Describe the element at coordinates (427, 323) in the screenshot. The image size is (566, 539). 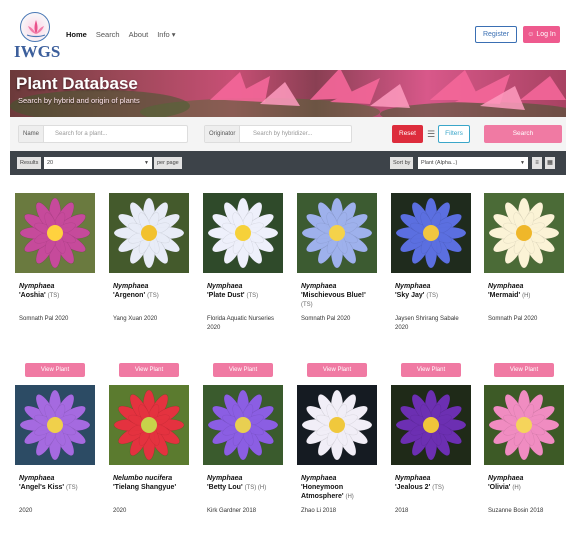
I see `plant-hybridizer: Jaysen Shrirang Sabale 2020` at that location.